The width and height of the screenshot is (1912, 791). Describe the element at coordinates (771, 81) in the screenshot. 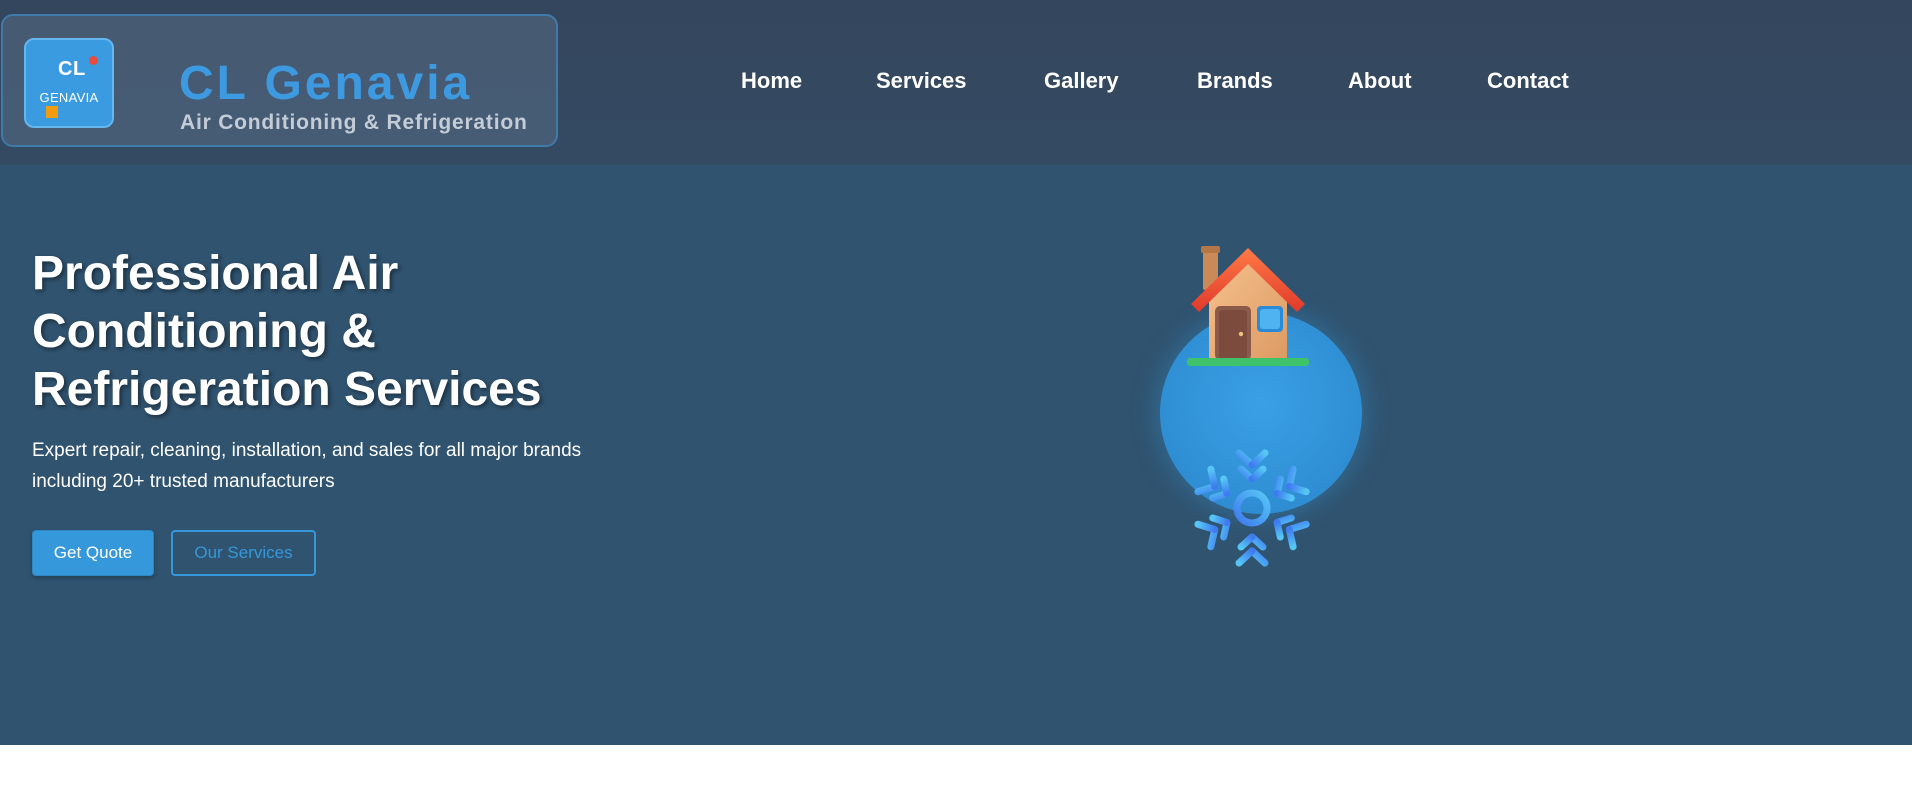

I see `nav-home: Home` at that location.